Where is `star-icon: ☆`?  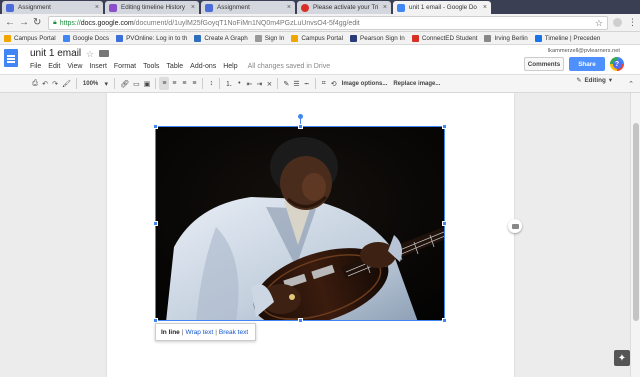
star-icon: ☆ is located at coordinates (90, 54).